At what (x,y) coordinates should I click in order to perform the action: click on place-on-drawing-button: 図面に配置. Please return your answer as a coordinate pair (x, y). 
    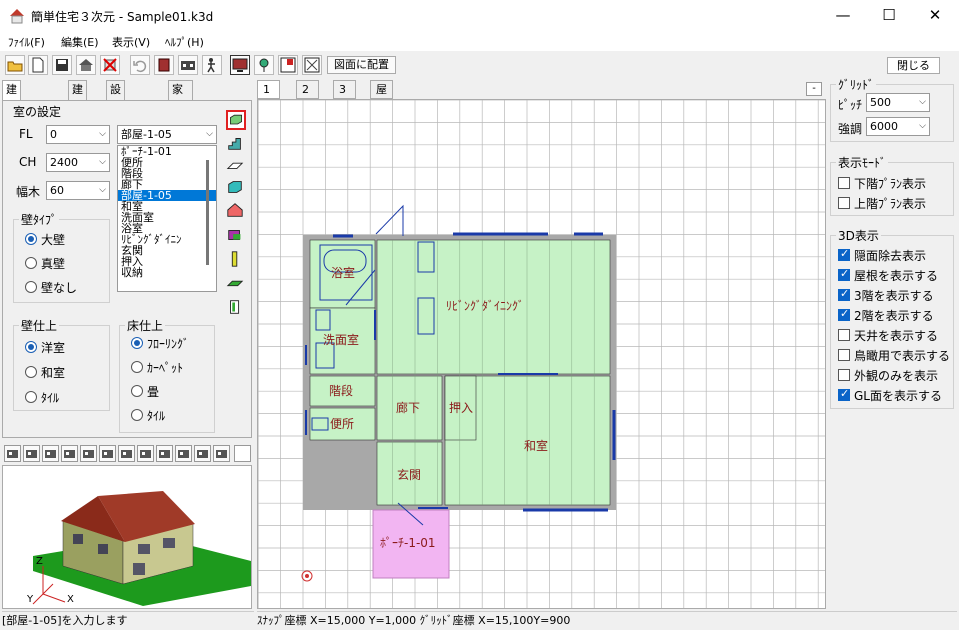
    Looking at the image, I should click on (361, 65).